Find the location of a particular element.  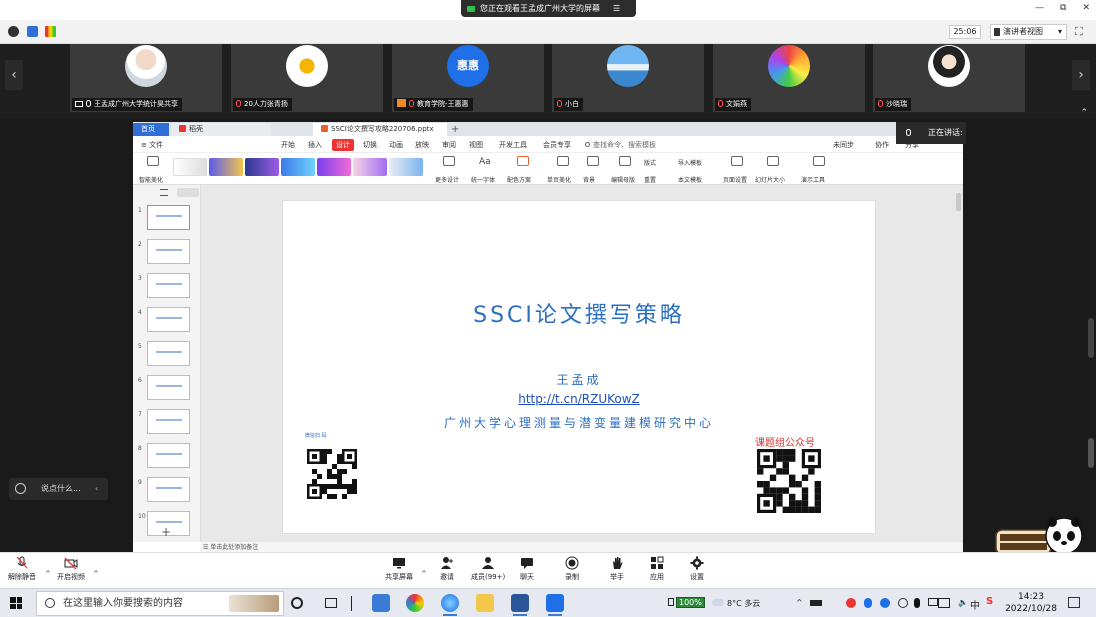

menu-animation: 动画 is located at coordinates (396, 145).